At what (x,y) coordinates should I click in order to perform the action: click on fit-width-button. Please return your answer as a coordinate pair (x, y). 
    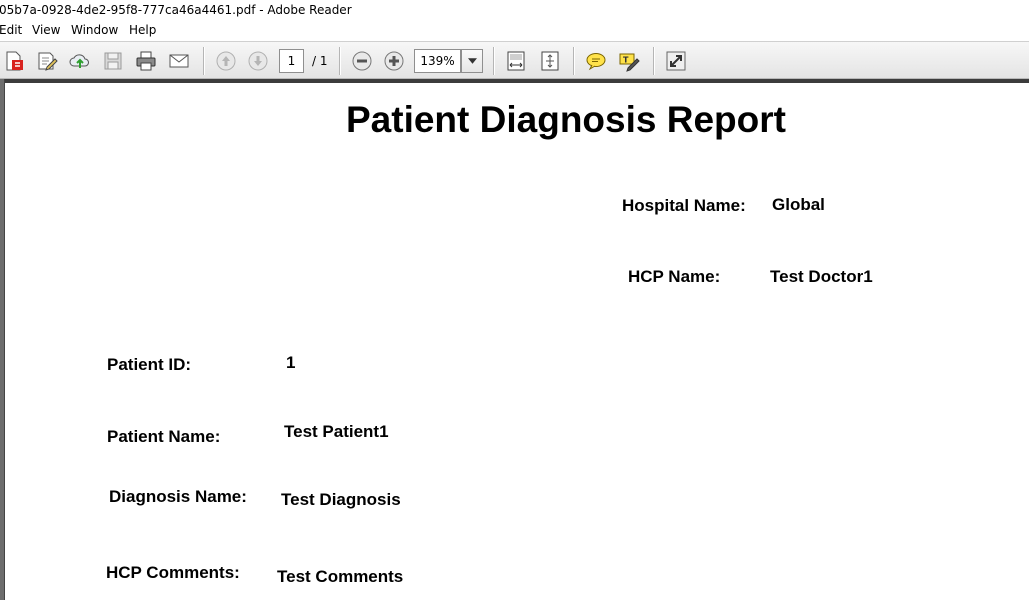
    Looking at the image, I should click on (516, 61).